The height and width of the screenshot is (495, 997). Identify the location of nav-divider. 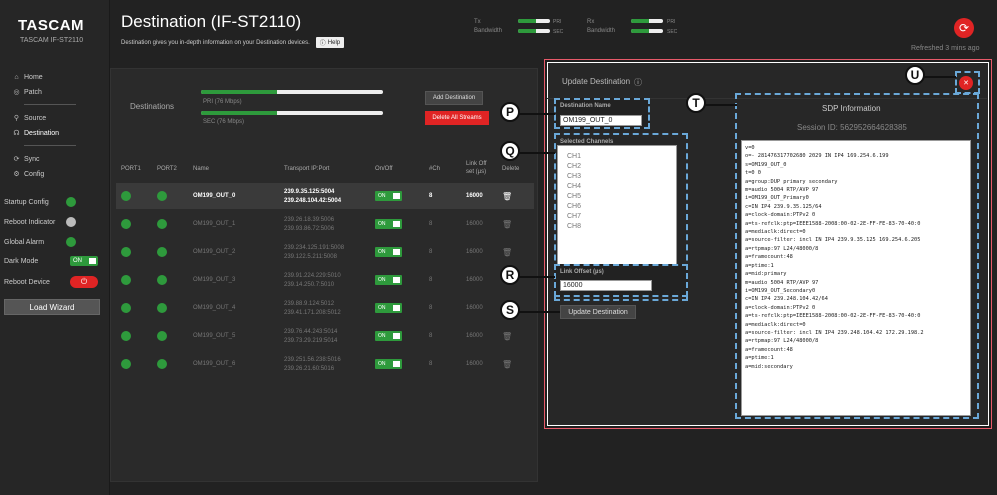
(50, 104).